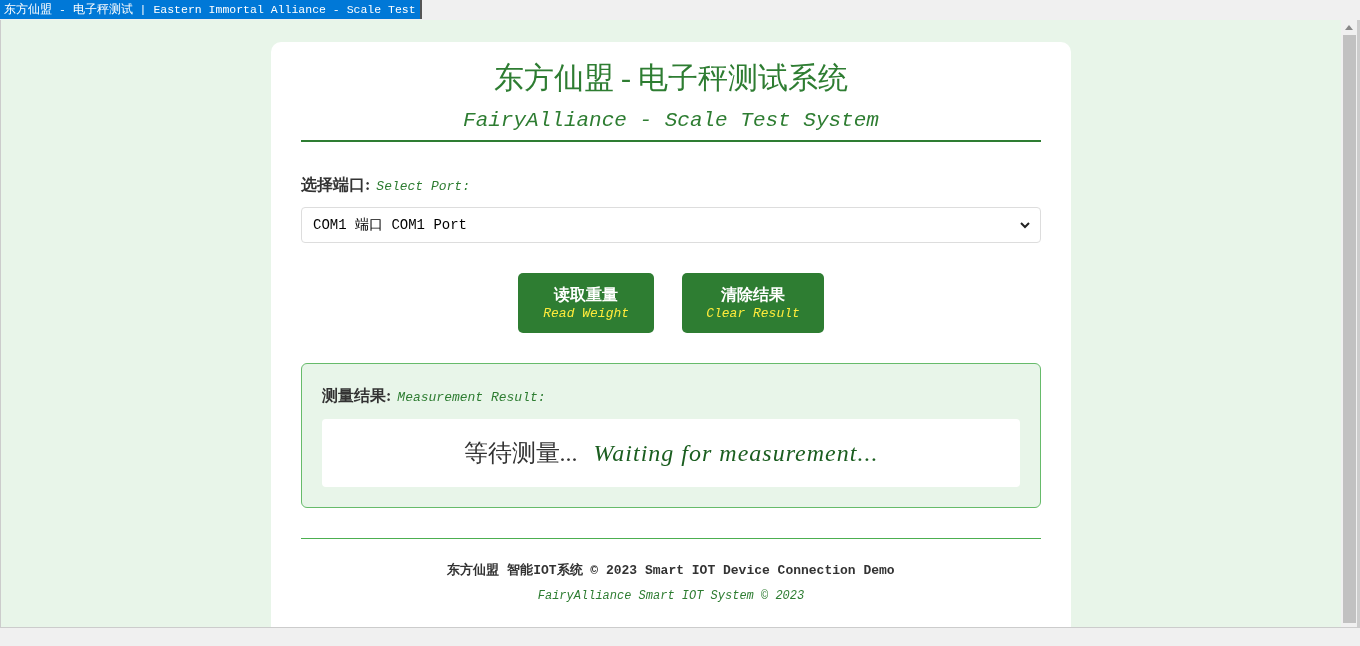 The image size is (1360, 646). I want to click on footer-text: 东方仙盟 智能IOT系统 © 2023 Smart IOT Device Connection Demo, so click(671, 570).